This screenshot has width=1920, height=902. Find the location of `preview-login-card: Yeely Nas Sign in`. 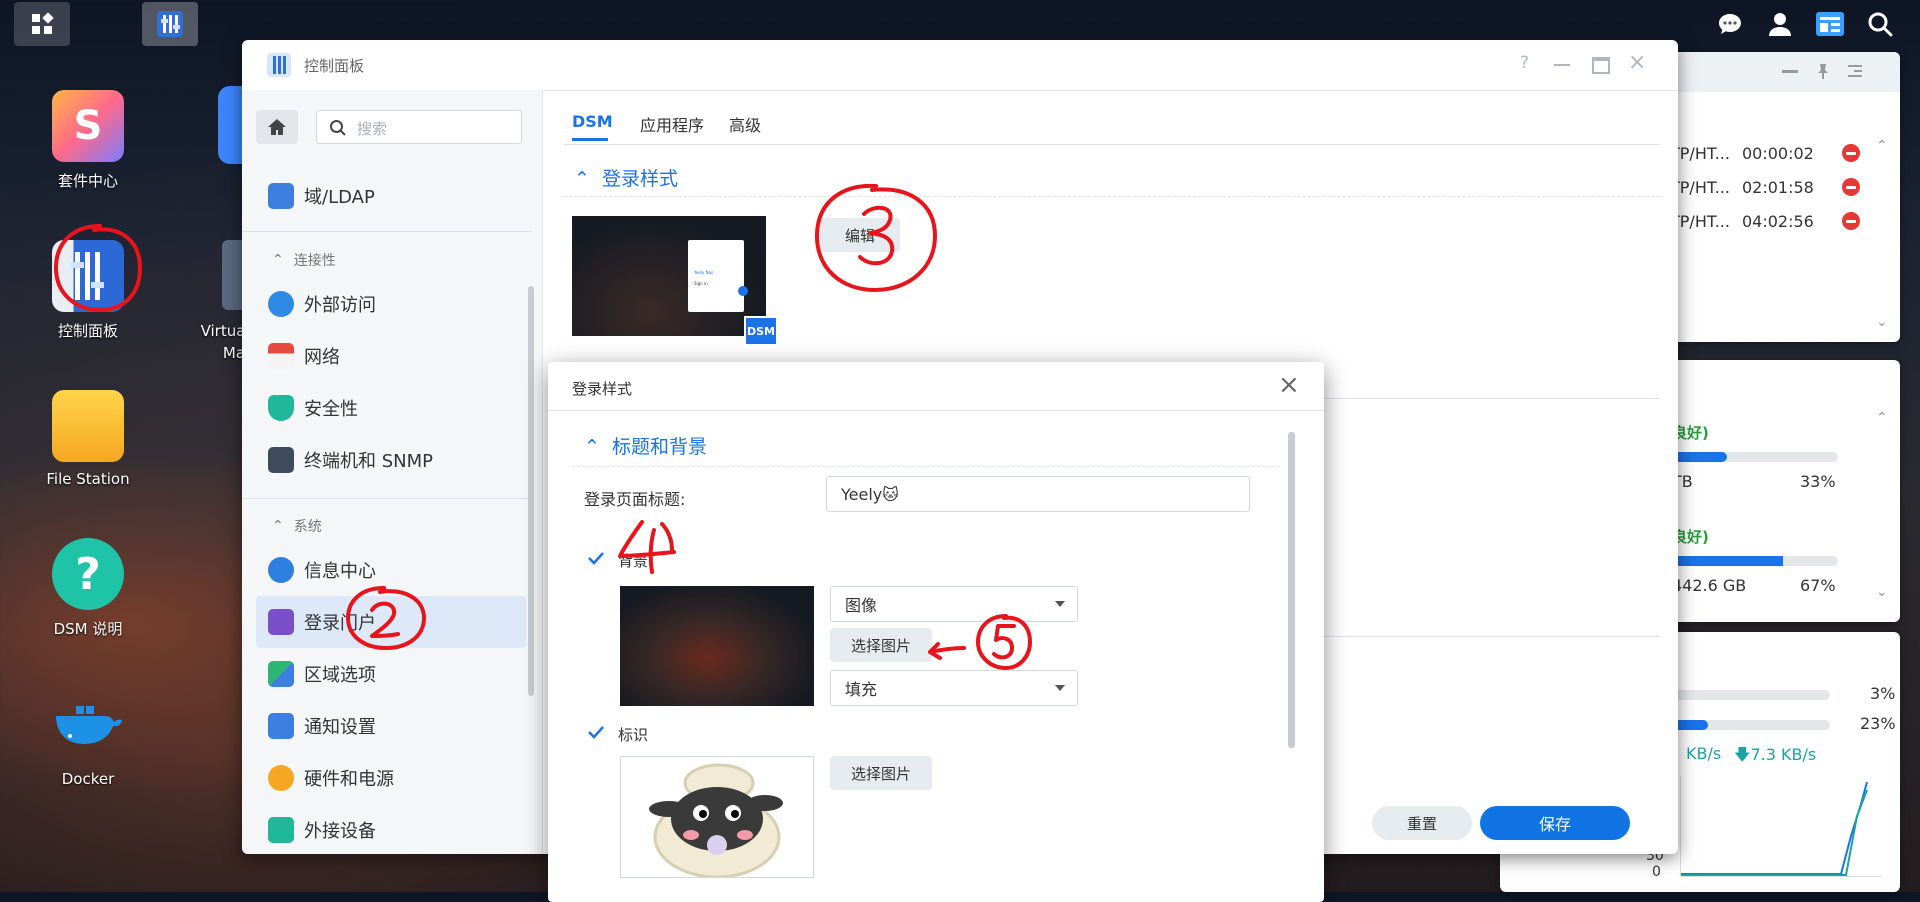

preview-login-card: Yeely Nas Sign in is located at coordinates (716, 276).